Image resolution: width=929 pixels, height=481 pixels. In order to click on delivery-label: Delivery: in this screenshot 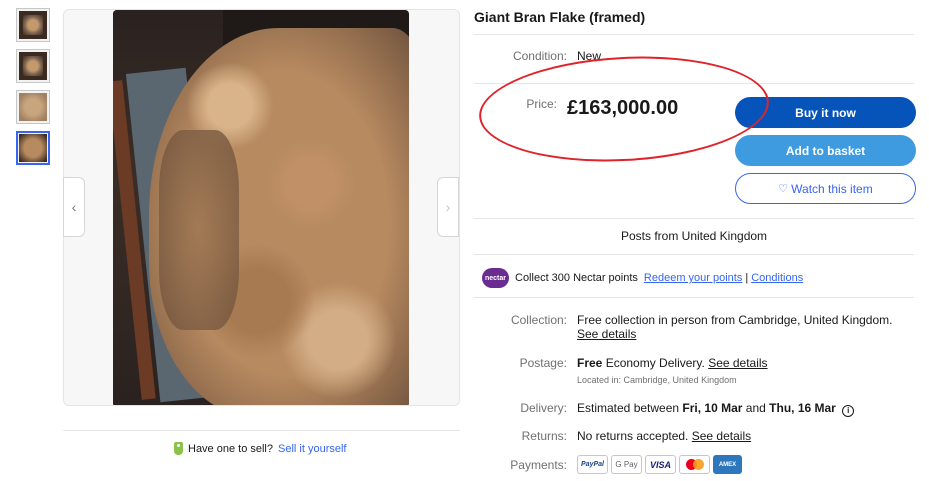, I will do `click(543, 408)`.